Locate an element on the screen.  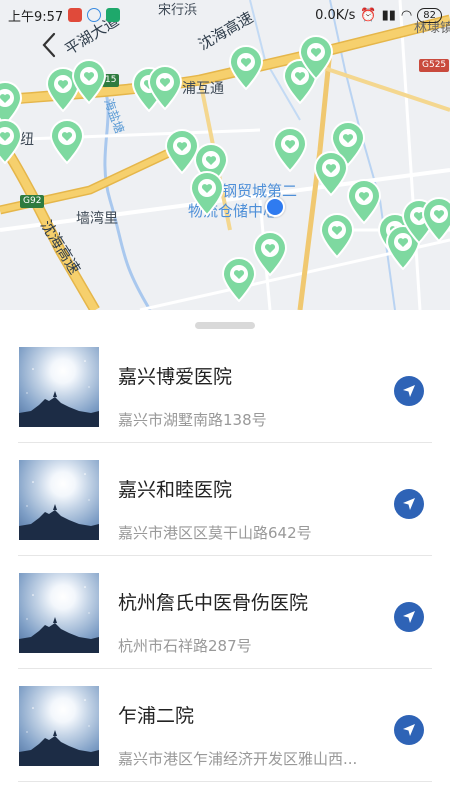
list-item: 嘉兴博爱医院 嘉兴市湖墅南路138号 is located at coordinates (225, 386).